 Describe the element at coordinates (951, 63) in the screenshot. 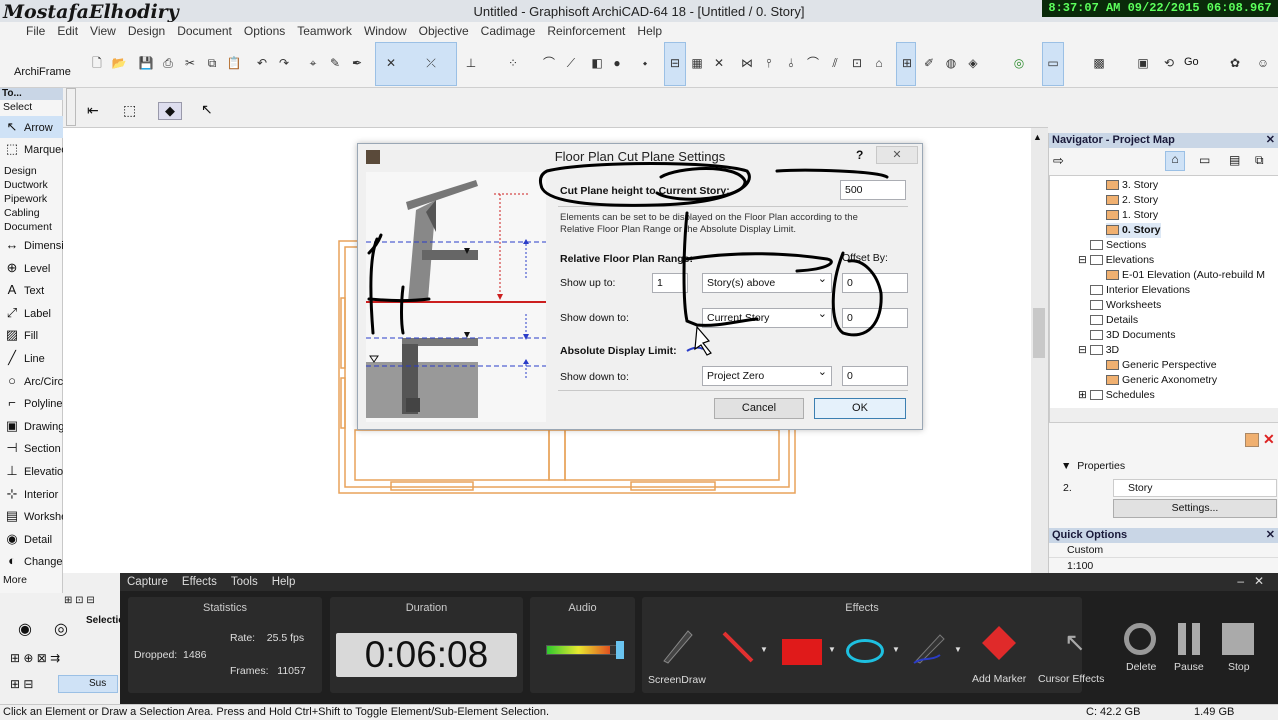

I see `paint-icon: ◍` at that location.